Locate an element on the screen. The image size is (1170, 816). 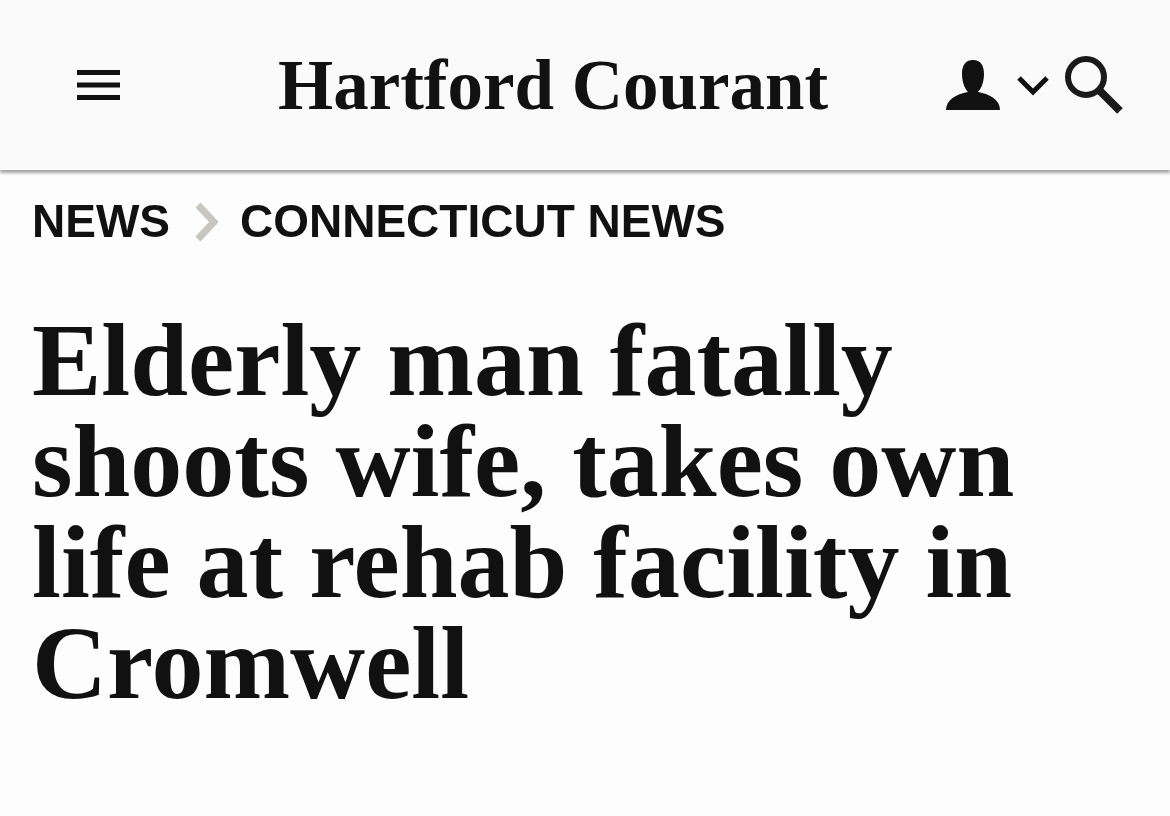
user-icon is located at coordinates (973, 85).